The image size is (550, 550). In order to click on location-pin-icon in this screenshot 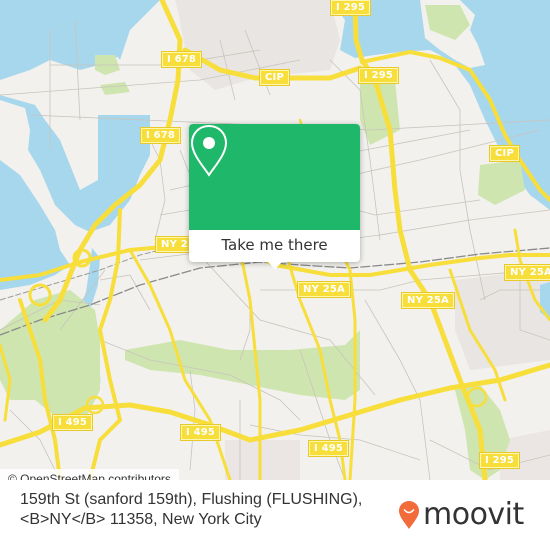, I will do `click(209, 150)`.